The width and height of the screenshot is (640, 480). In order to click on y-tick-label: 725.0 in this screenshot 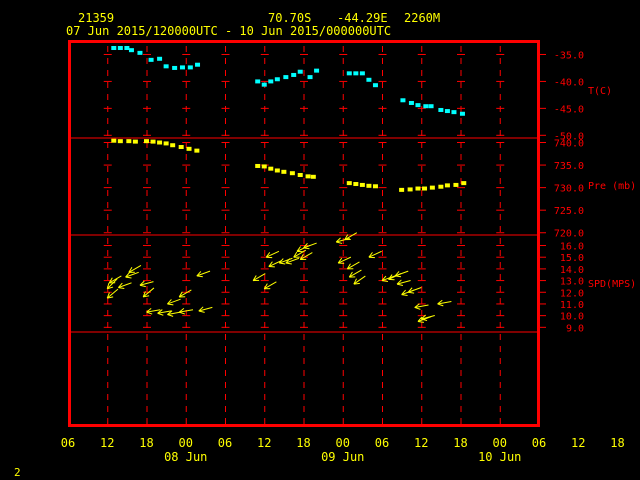, I will do `click(569, 211)`.